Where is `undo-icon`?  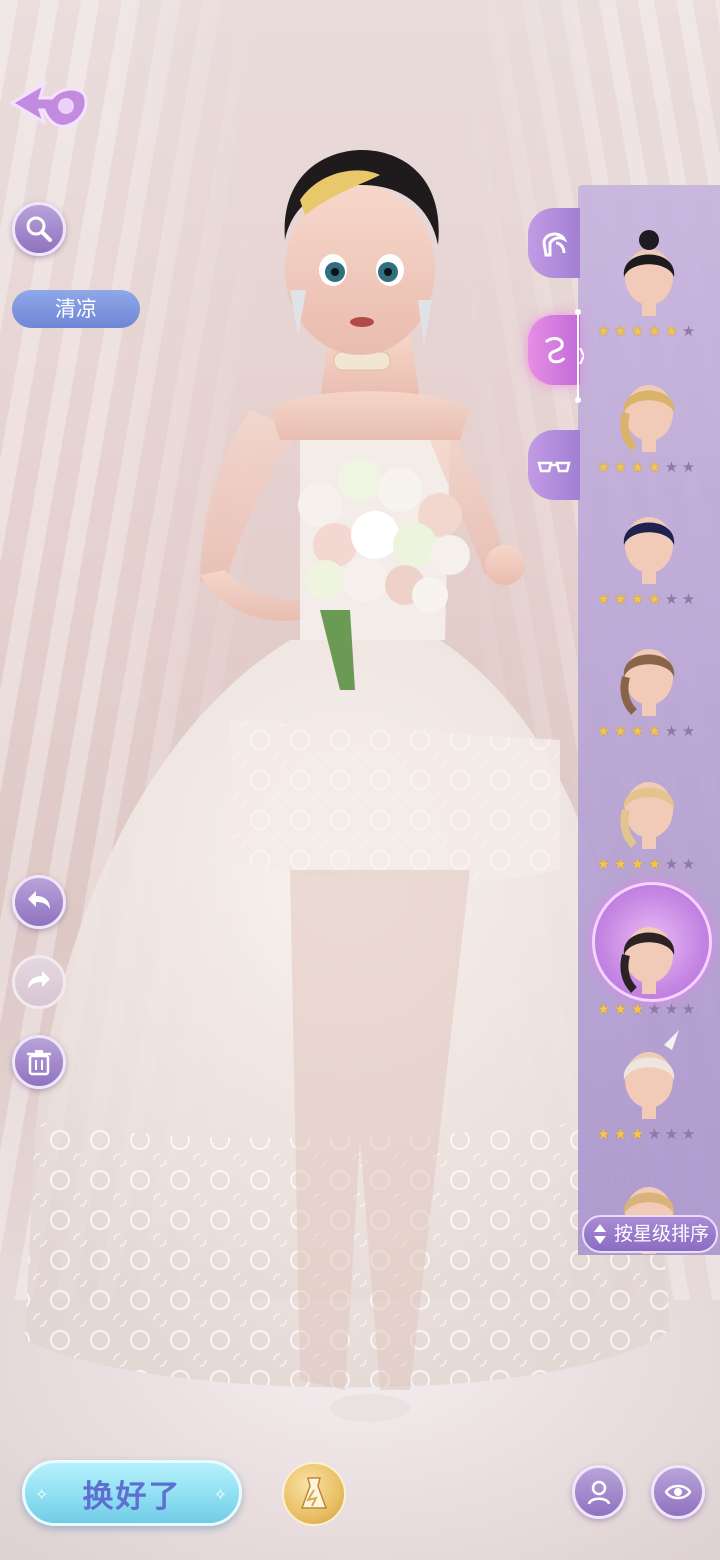
undo-icon is located at coordinates (39, 900).